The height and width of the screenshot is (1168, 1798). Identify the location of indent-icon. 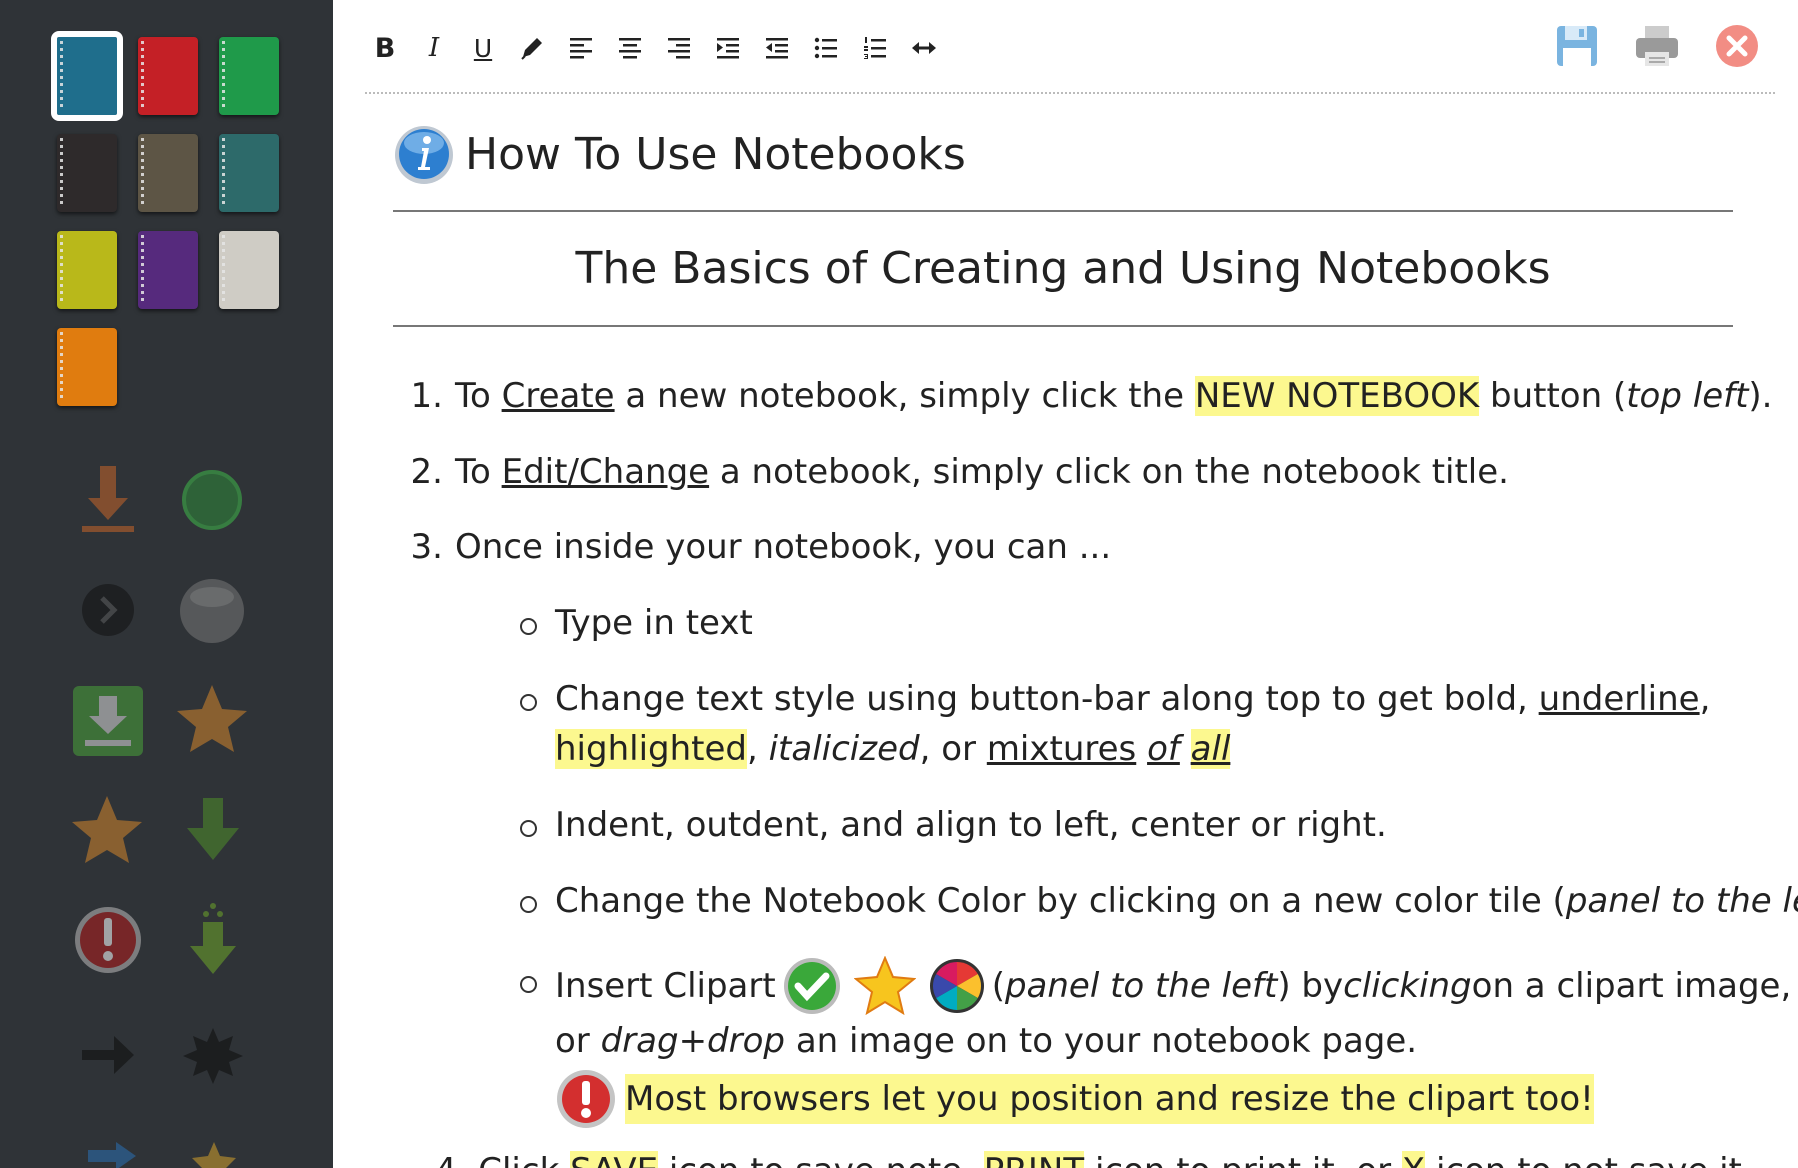
(728, 48).